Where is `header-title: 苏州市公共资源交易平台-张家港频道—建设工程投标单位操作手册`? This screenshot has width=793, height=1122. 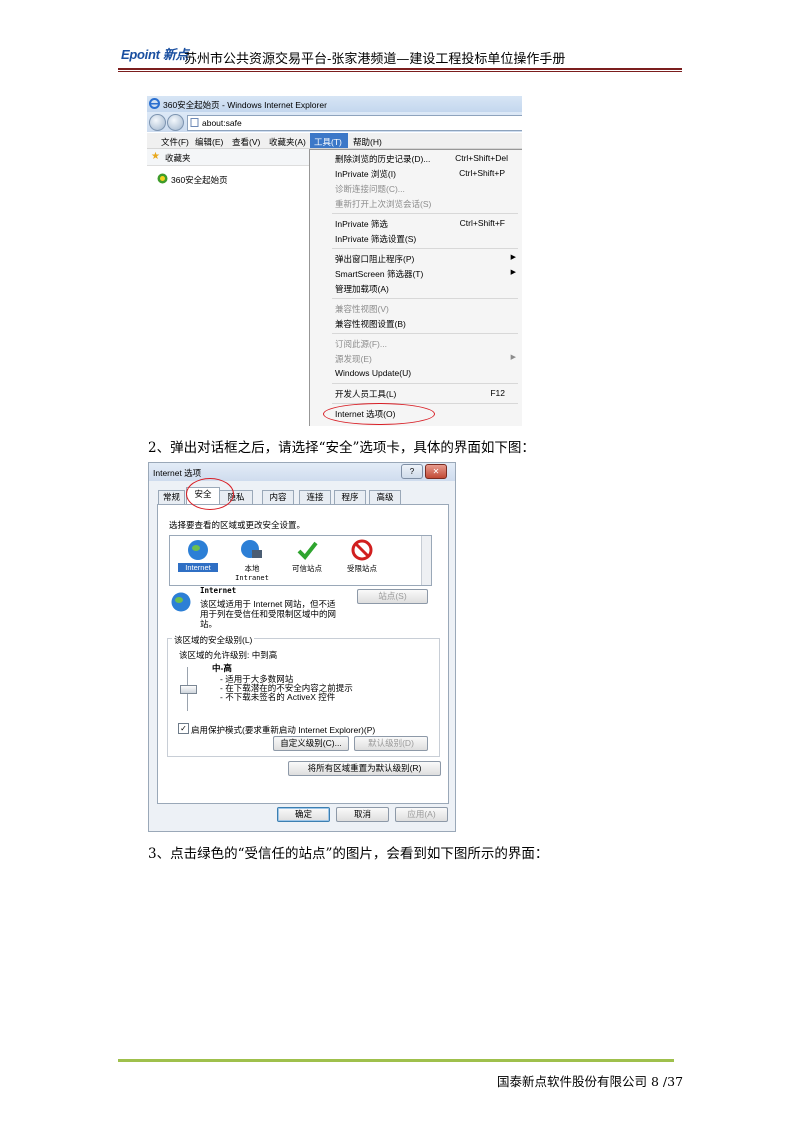 header-title: 苏州市公共资源交易平台-张家港频道—建设工程投标单位操作手册 is located at coordinates (375, 59).